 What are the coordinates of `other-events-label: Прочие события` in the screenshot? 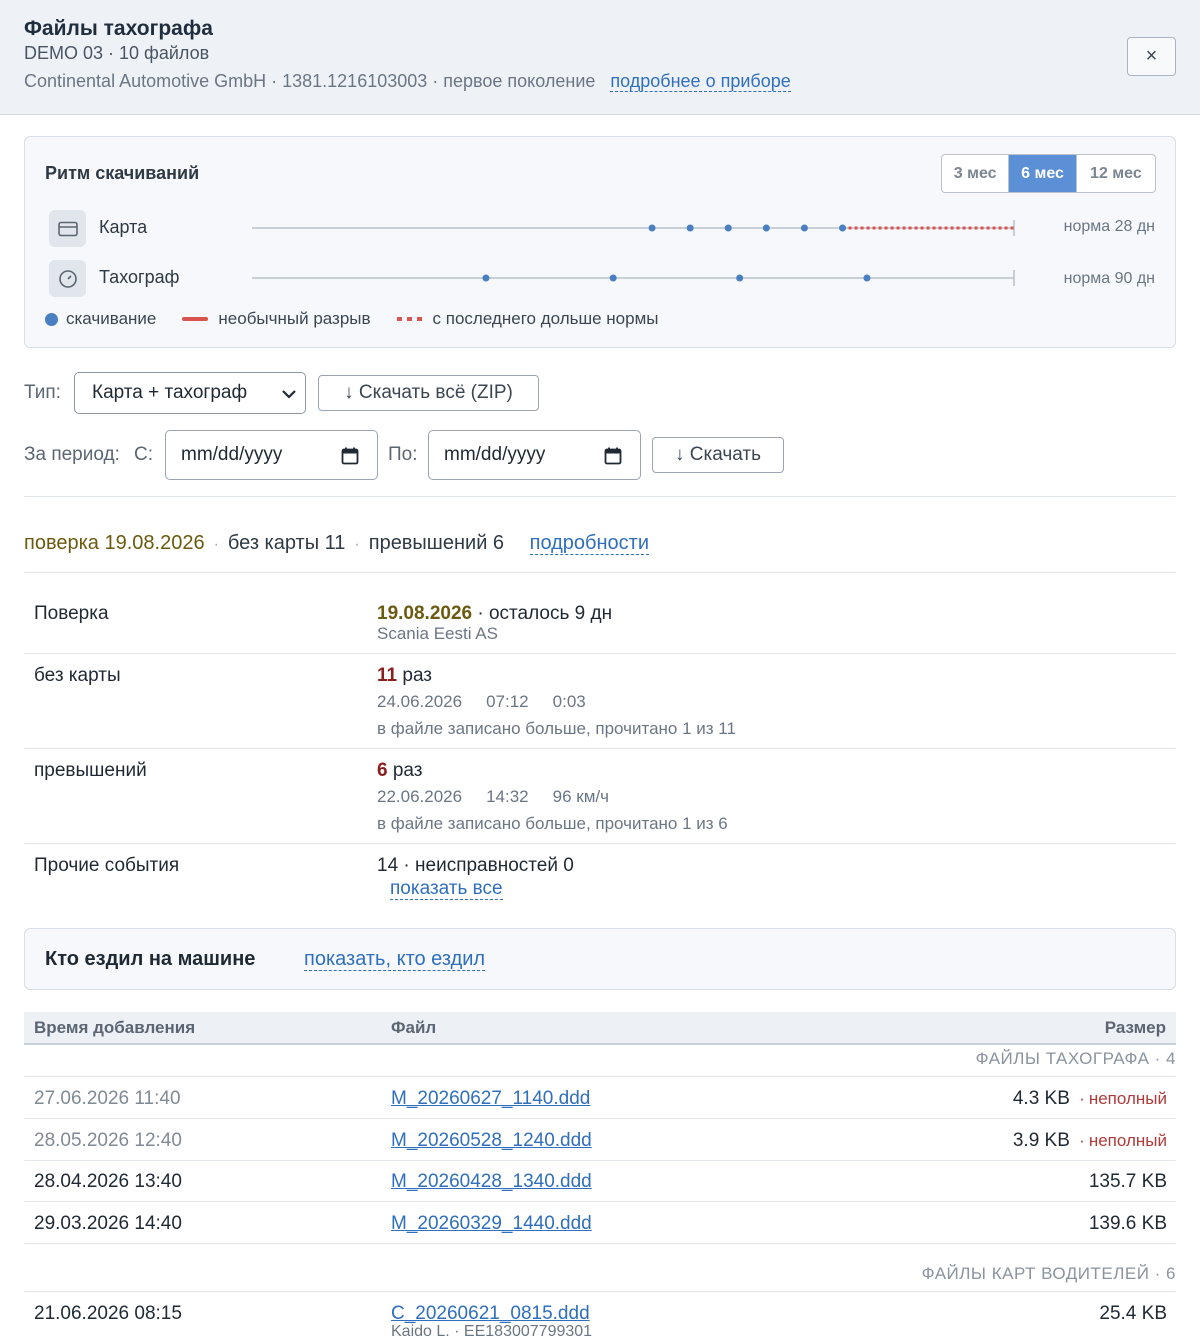 It's located at (107, 865).